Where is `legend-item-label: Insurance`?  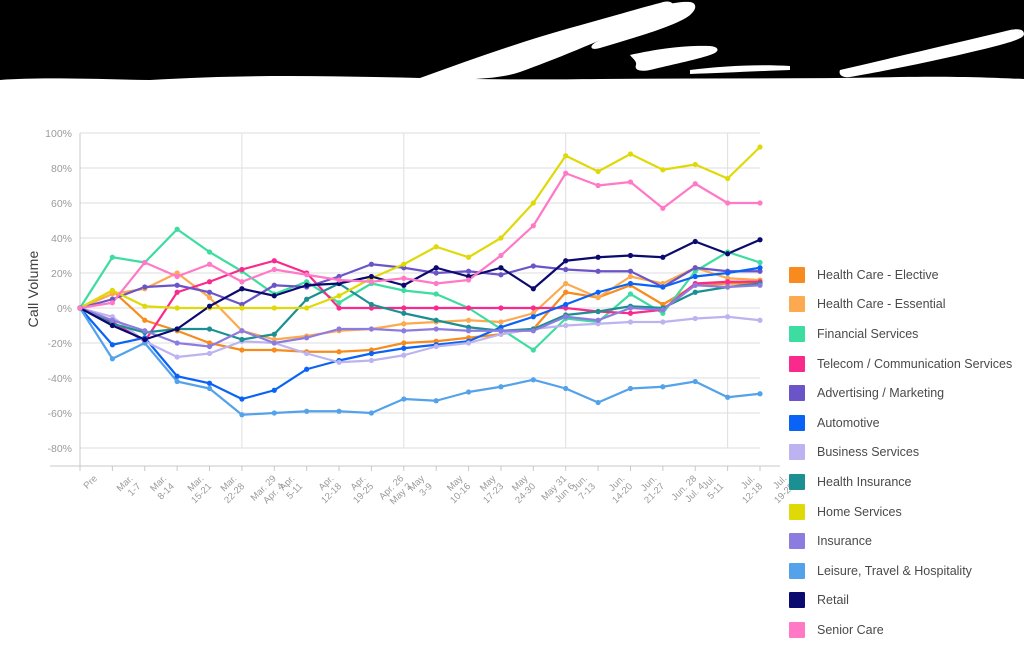
legend-item-label: Insurance is located at coordinates (844, 541).